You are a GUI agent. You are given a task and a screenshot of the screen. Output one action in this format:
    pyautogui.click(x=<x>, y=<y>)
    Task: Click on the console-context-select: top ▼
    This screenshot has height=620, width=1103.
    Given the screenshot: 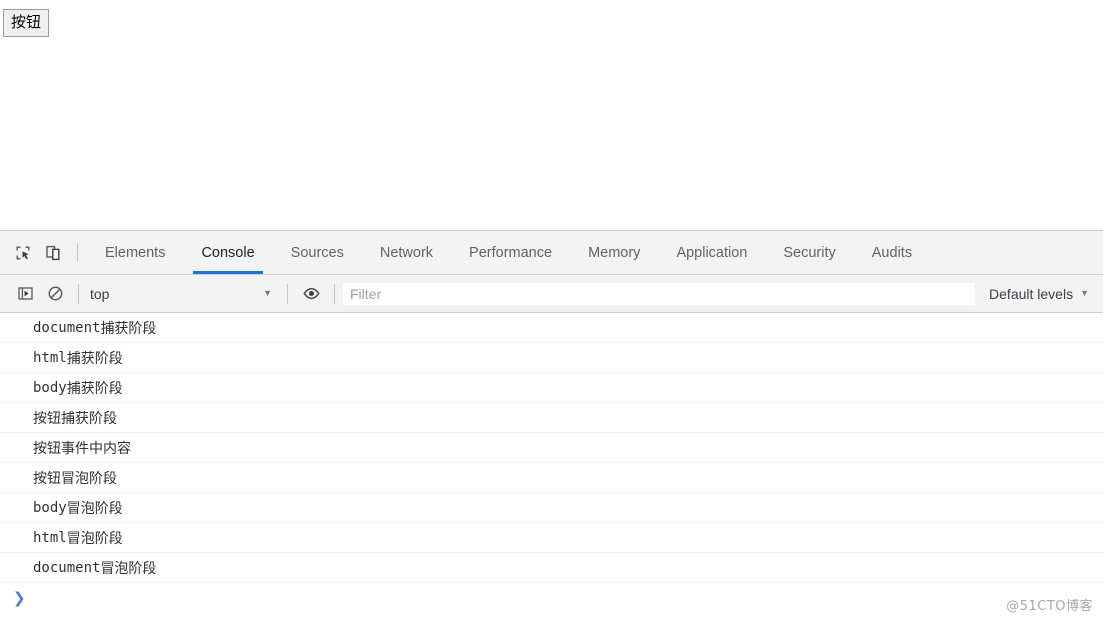 What is the action you would take?
    pyautogui.click(x=183, y=294)
    